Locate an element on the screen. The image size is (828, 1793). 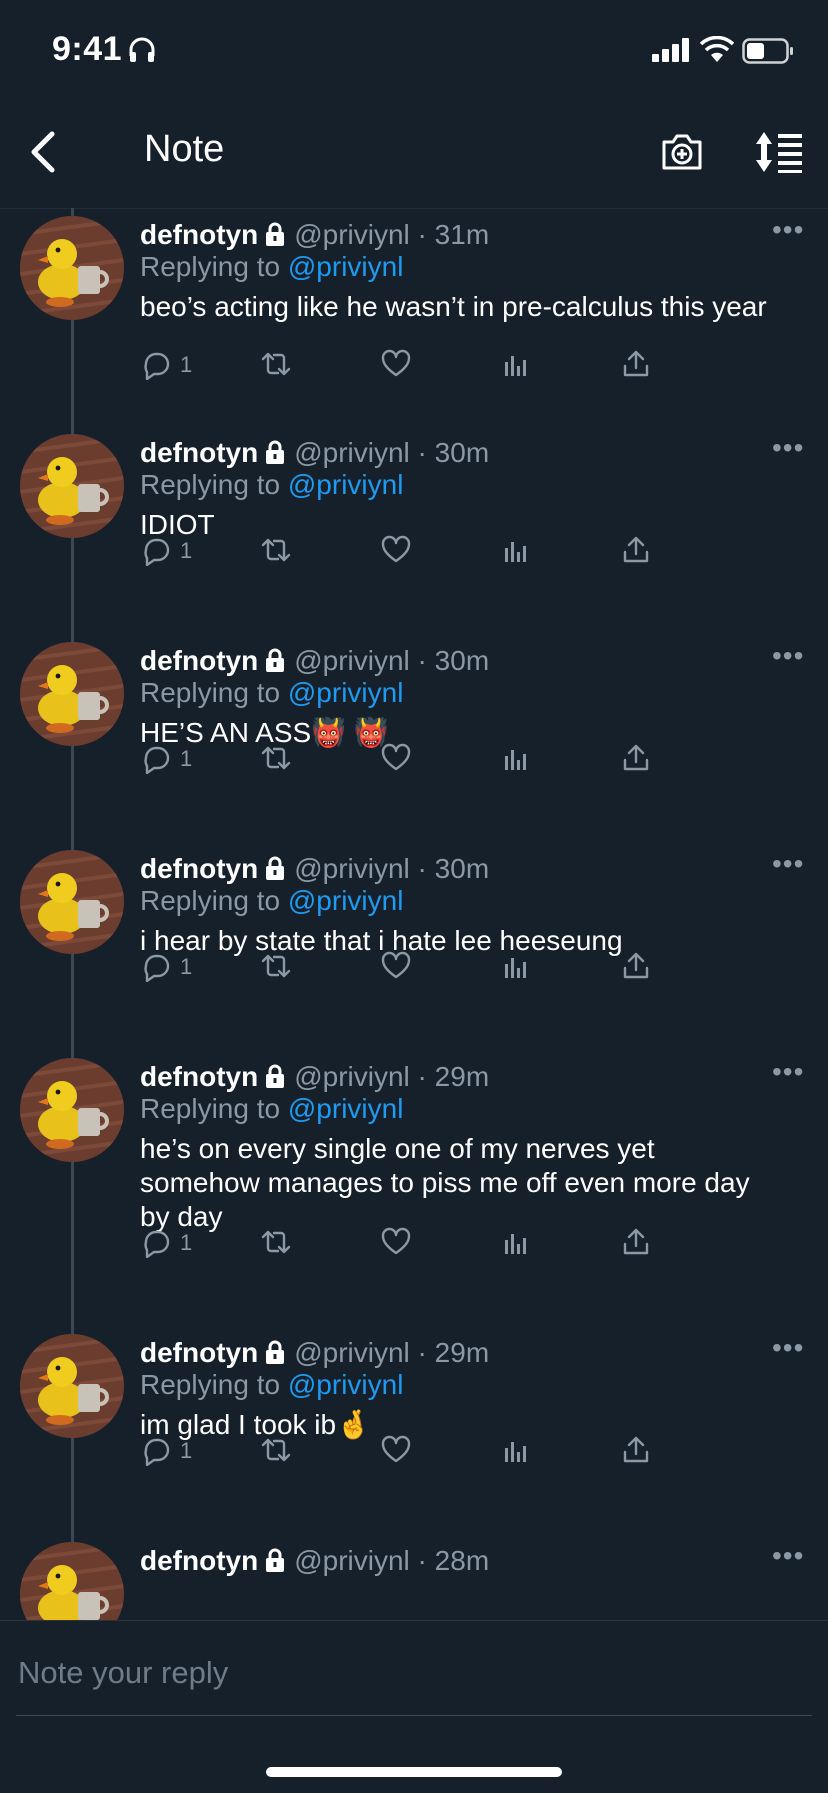
battery-icon is located at coordinates (767, 51).